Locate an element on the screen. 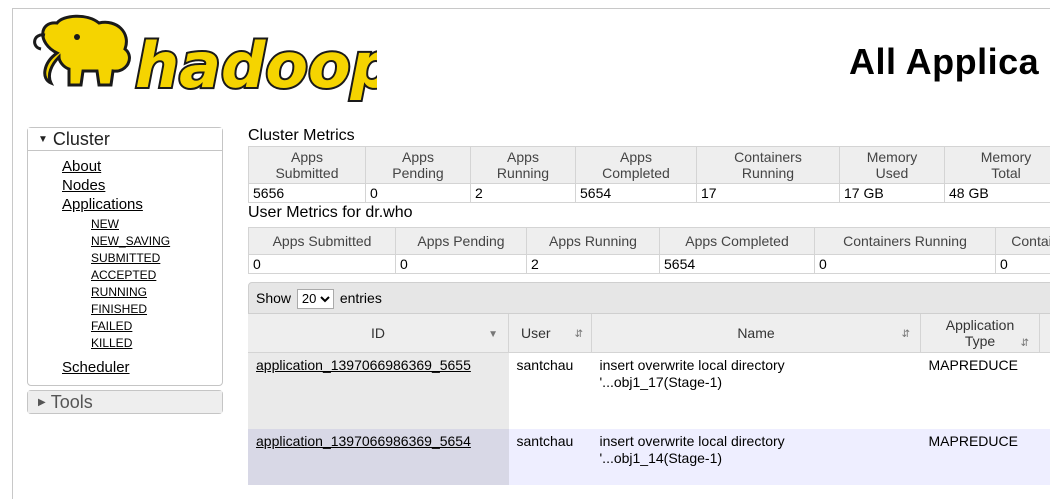  cluster-toggle: ▼ Cluster is located at coordinates (125, 139).